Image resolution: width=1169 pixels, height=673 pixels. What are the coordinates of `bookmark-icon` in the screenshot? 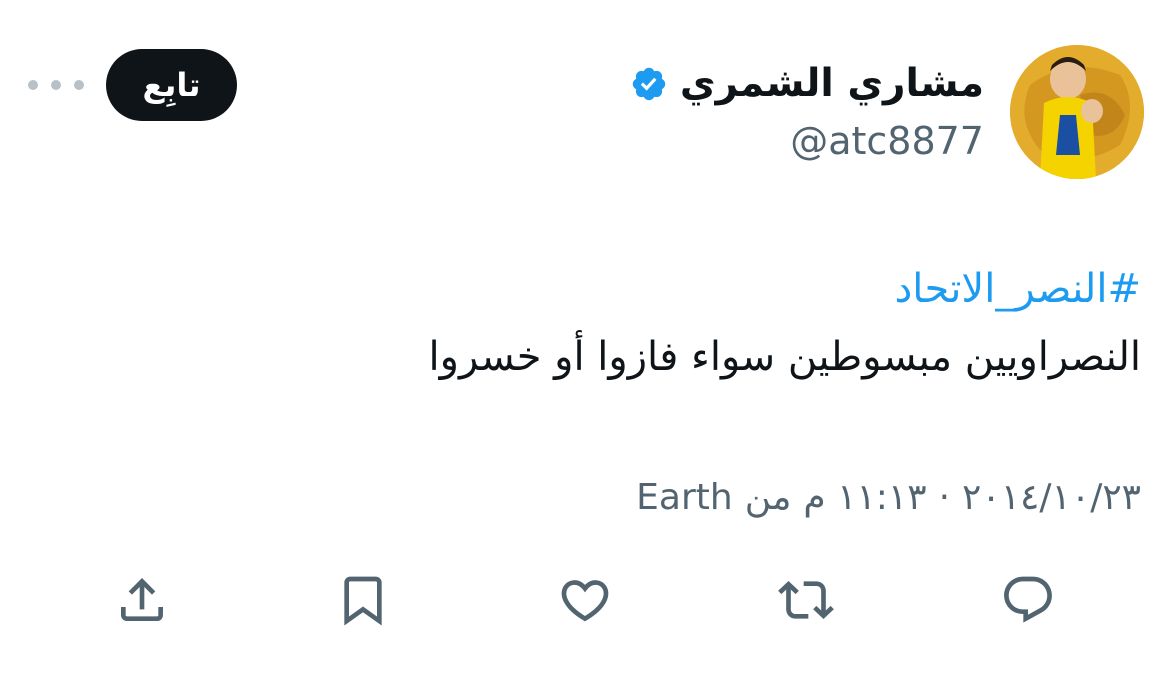 It's located at (363, 601).